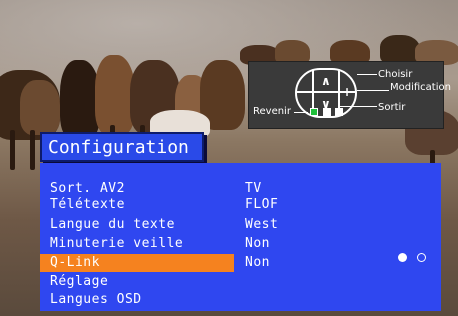 The height and width of the screenshot is (316, 458). Describe the element at coordinates (122, 147) in the screenshot. I see `menu-title: Configuration` at that location.